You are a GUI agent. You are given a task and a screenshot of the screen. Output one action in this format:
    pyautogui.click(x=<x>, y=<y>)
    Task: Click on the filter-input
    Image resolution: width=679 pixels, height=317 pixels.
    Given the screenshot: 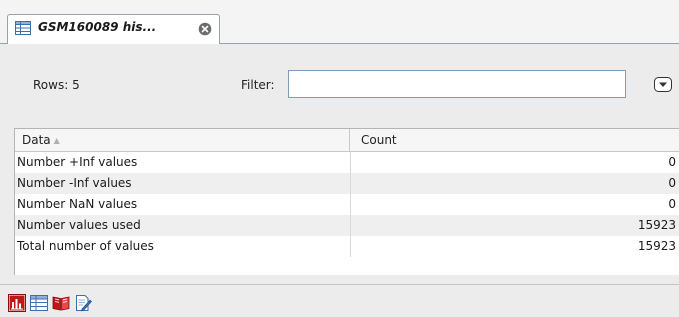 What is the action you would take?
    pyautogui.click(x=457, y=84)
    